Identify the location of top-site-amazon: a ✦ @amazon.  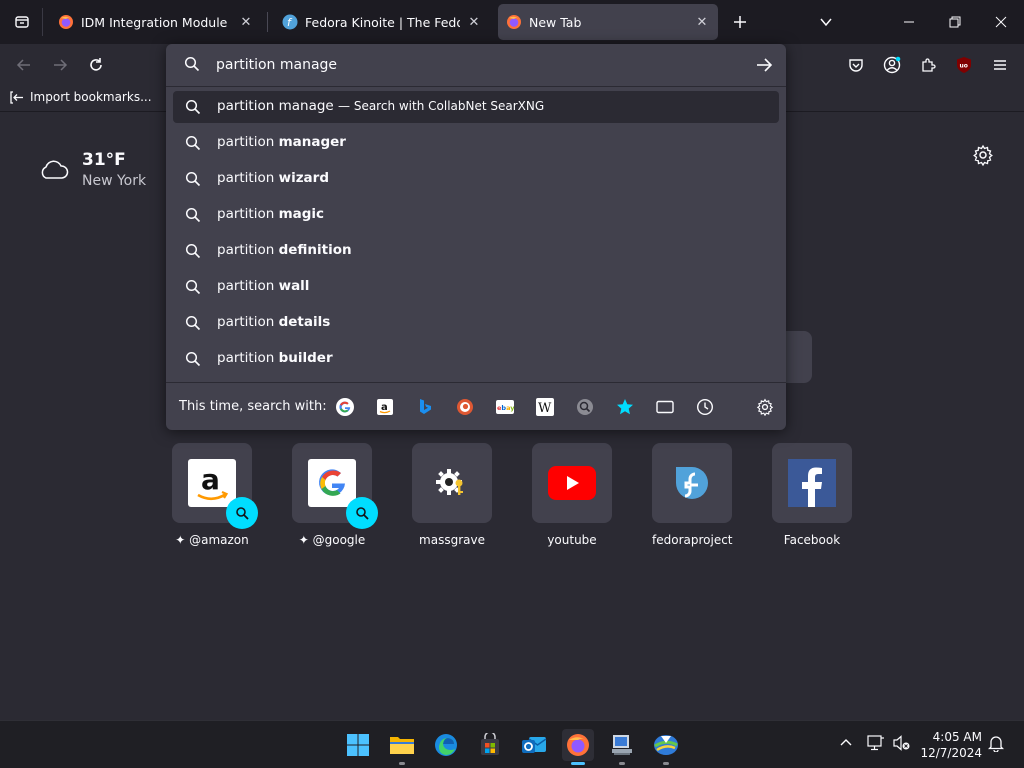
(215, 495).